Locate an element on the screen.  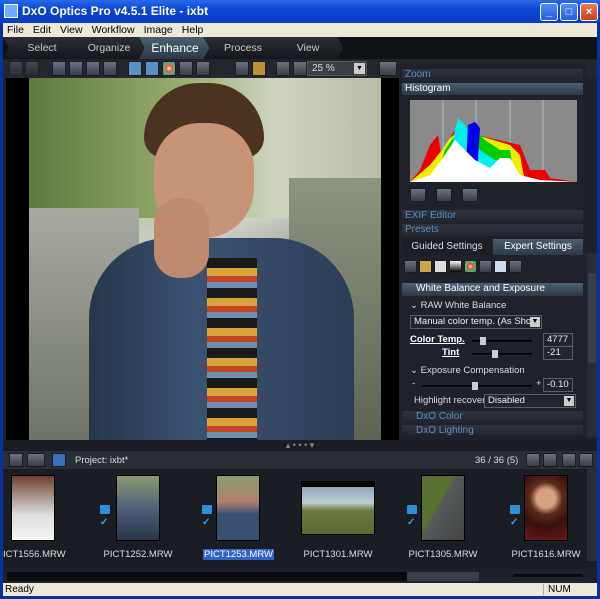
thumbnail: PICT1616.MRW is located at coordinates (546, 517).